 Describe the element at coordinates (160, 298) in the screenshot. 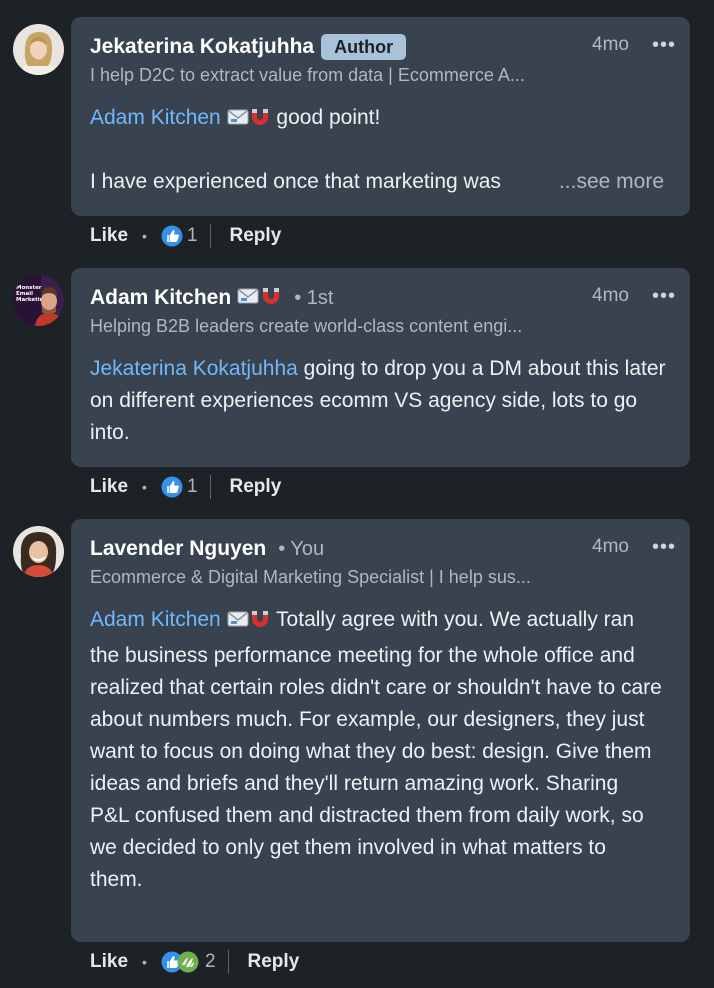

I see `commenter-name: Adam Kitchen` at that location.